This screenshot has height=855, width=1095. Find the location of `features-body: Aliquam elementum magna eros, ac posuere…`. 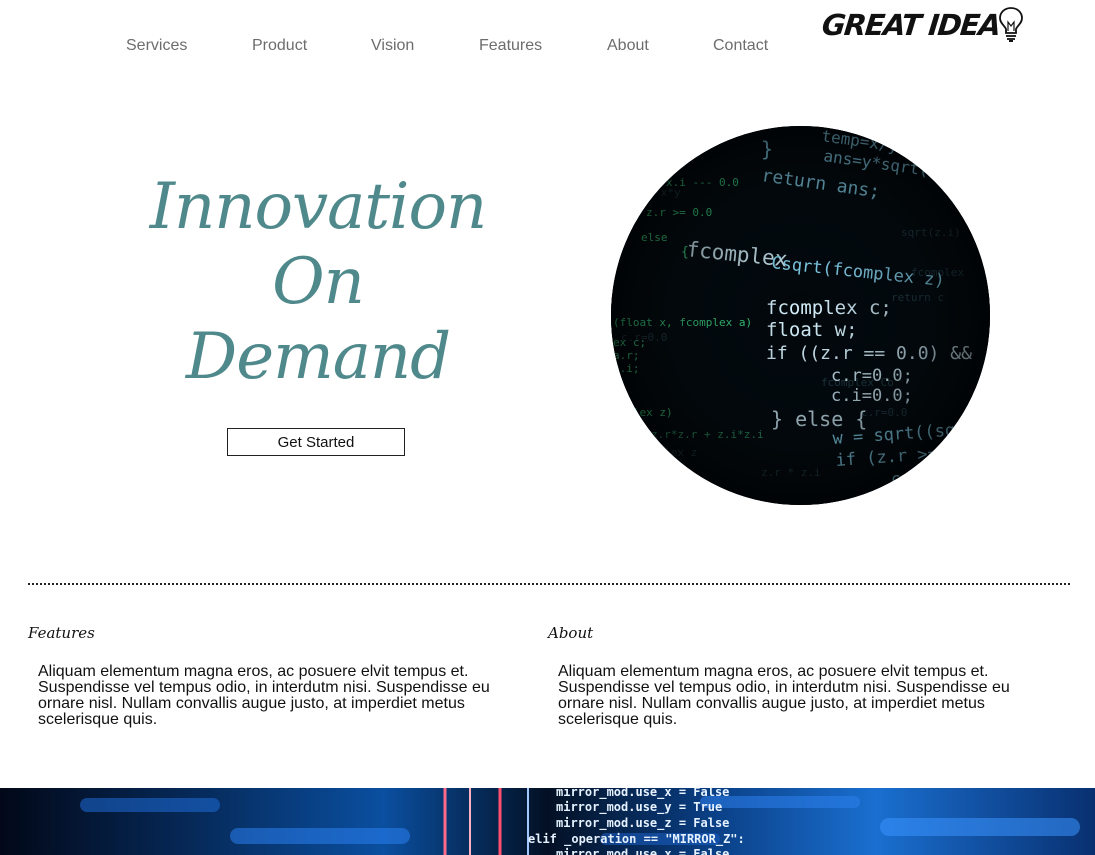

features-body: Aliquam elementum magna eros, ac posuere… is located at coordinates (264, 695).